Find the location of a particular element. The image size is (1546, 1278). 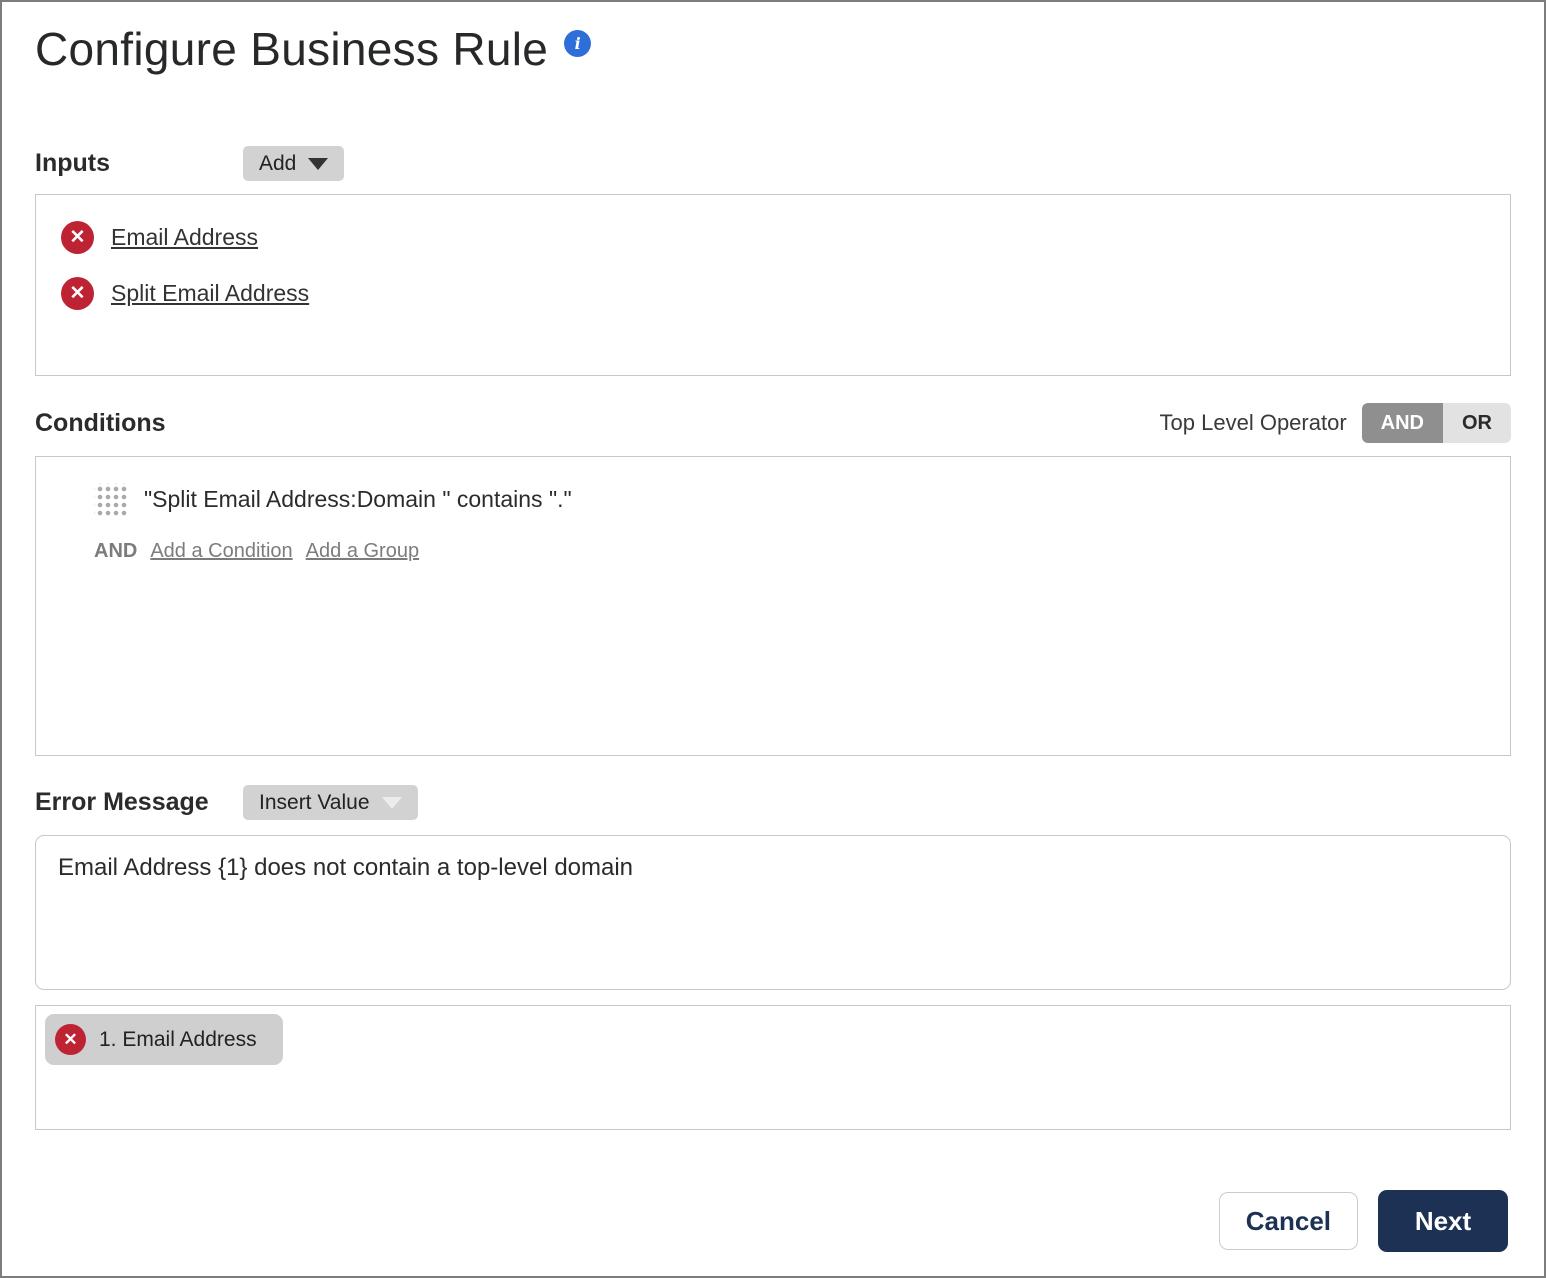

input-link-email-address: Email Address is located at coordinates (184, 237).